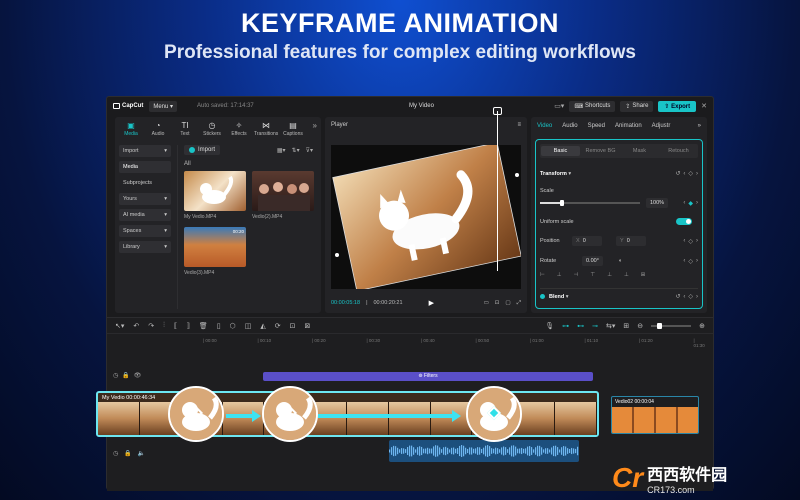 The image size is (800, 500). Describe the element at coordinates (549, 326) in the screenshot. I see `microphone-icon: 🎙` at that location.